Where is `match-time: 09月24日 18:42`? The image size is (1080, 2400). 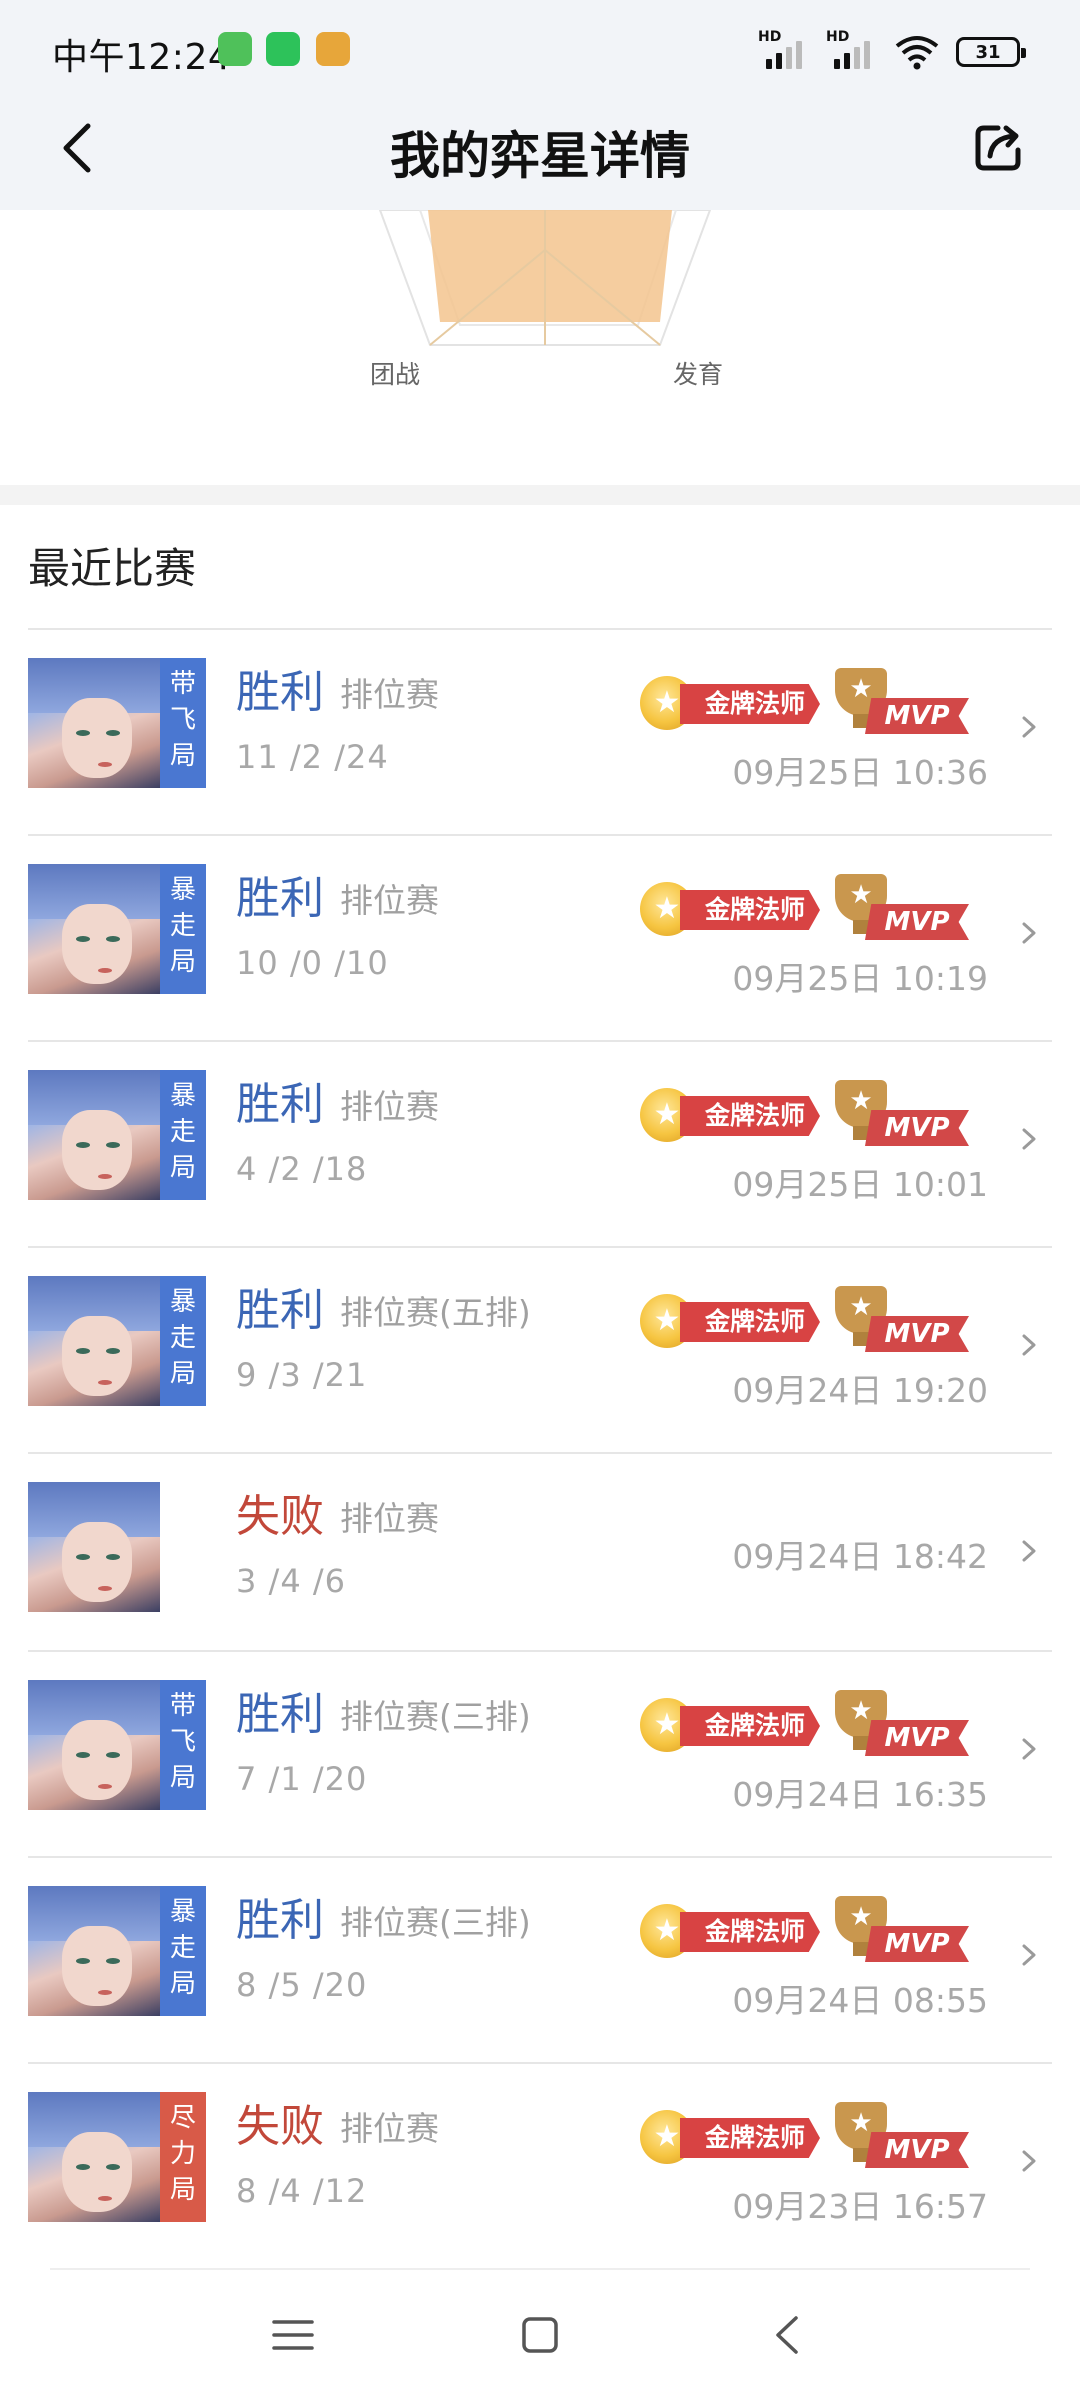 match-time: 09月24日 18:42 is located at coordinates (860, 1556).